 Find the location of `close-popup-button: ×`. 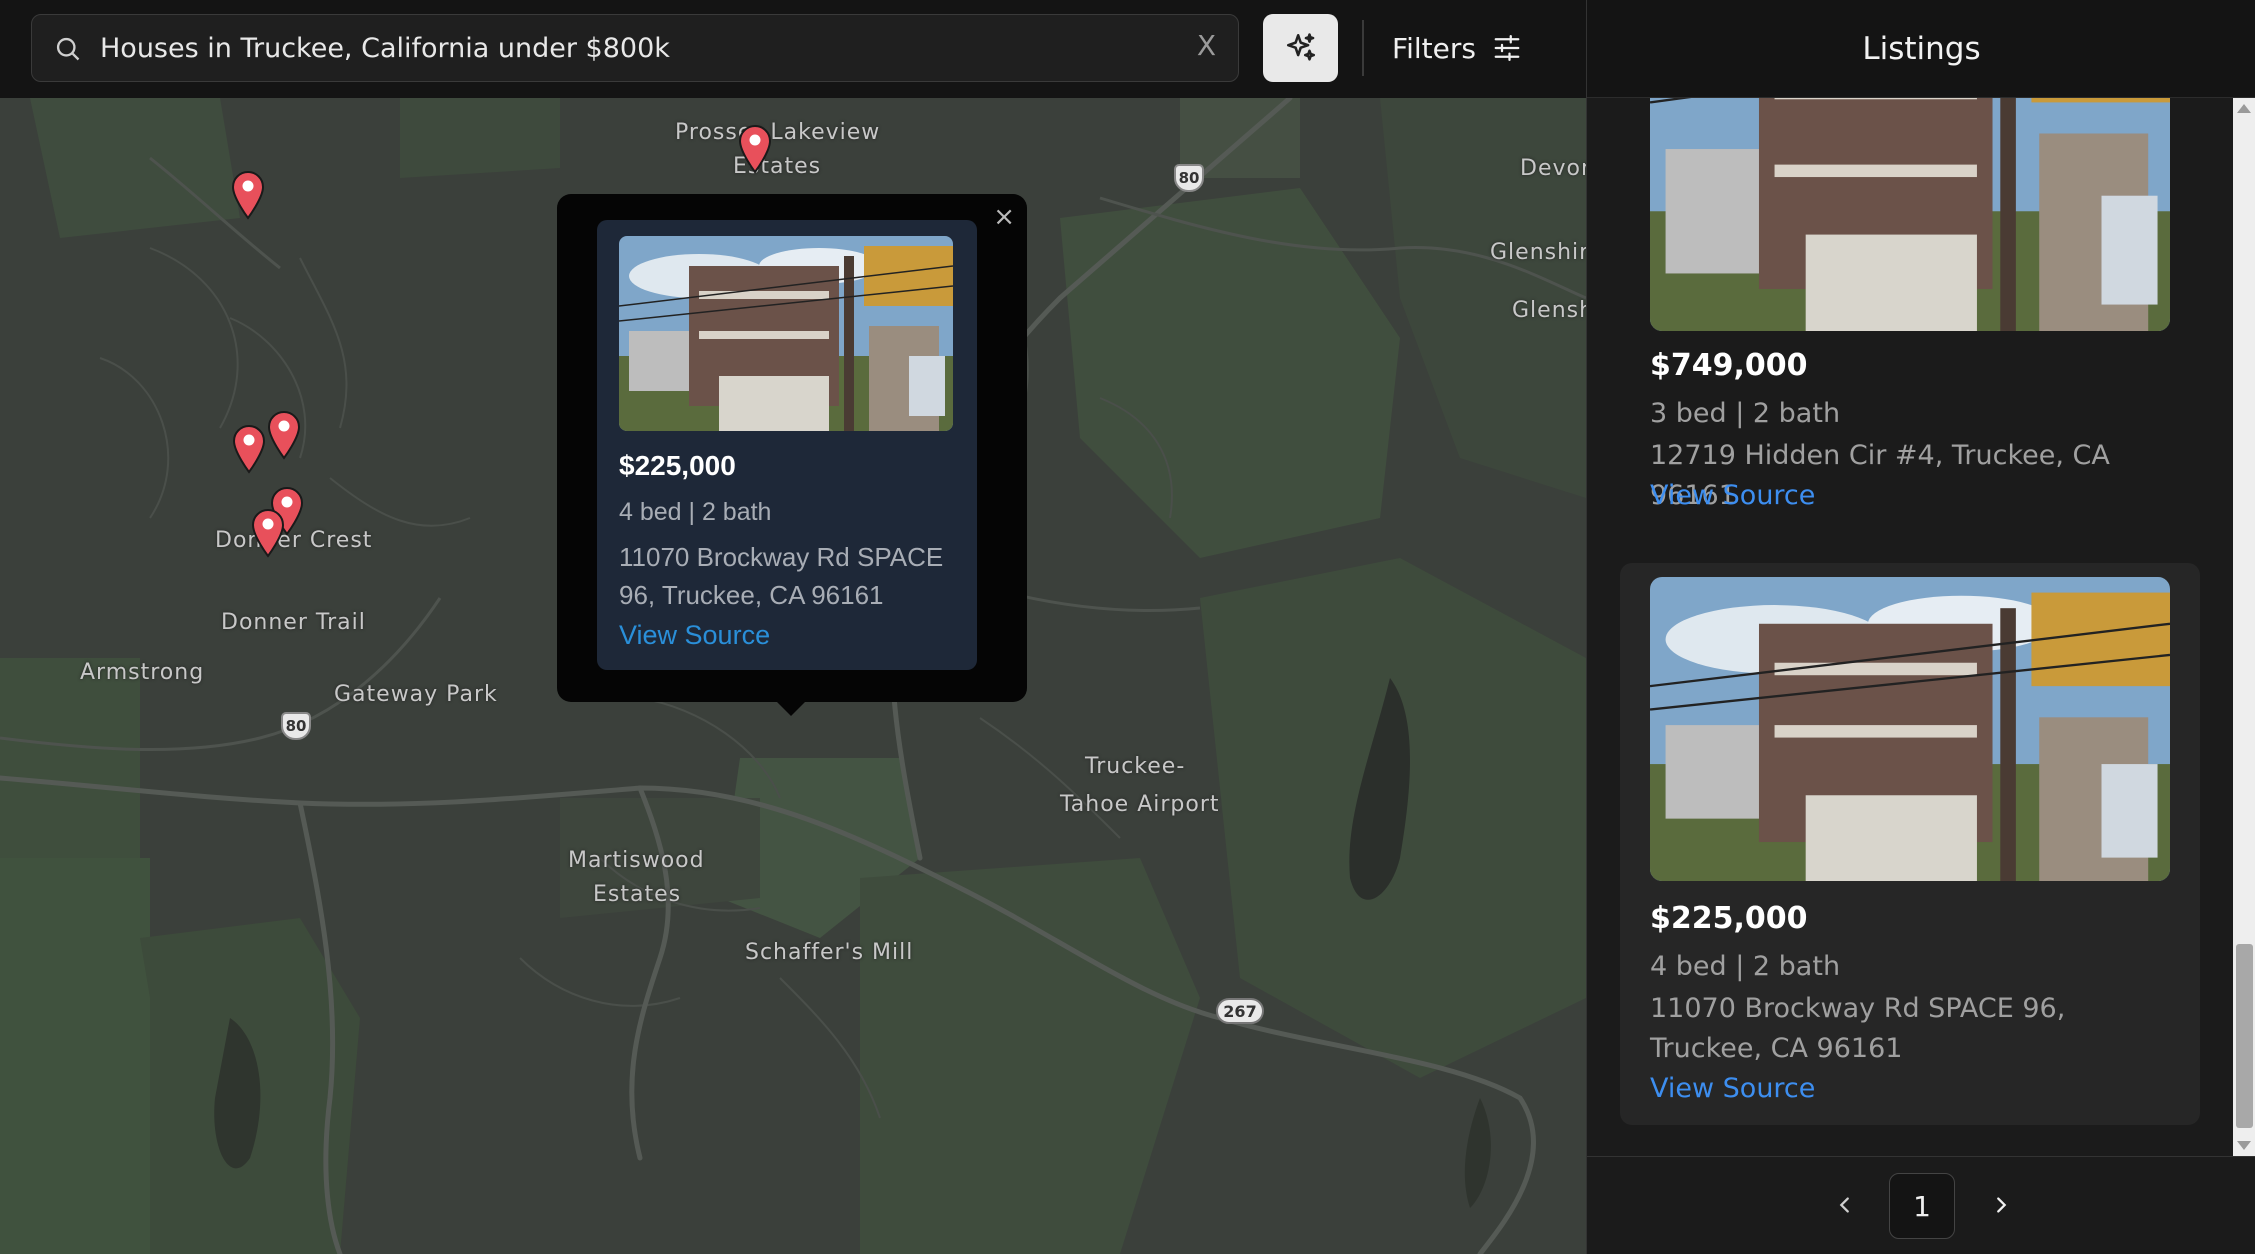

close-popup-button: × is located at coordinates (1004, 217).